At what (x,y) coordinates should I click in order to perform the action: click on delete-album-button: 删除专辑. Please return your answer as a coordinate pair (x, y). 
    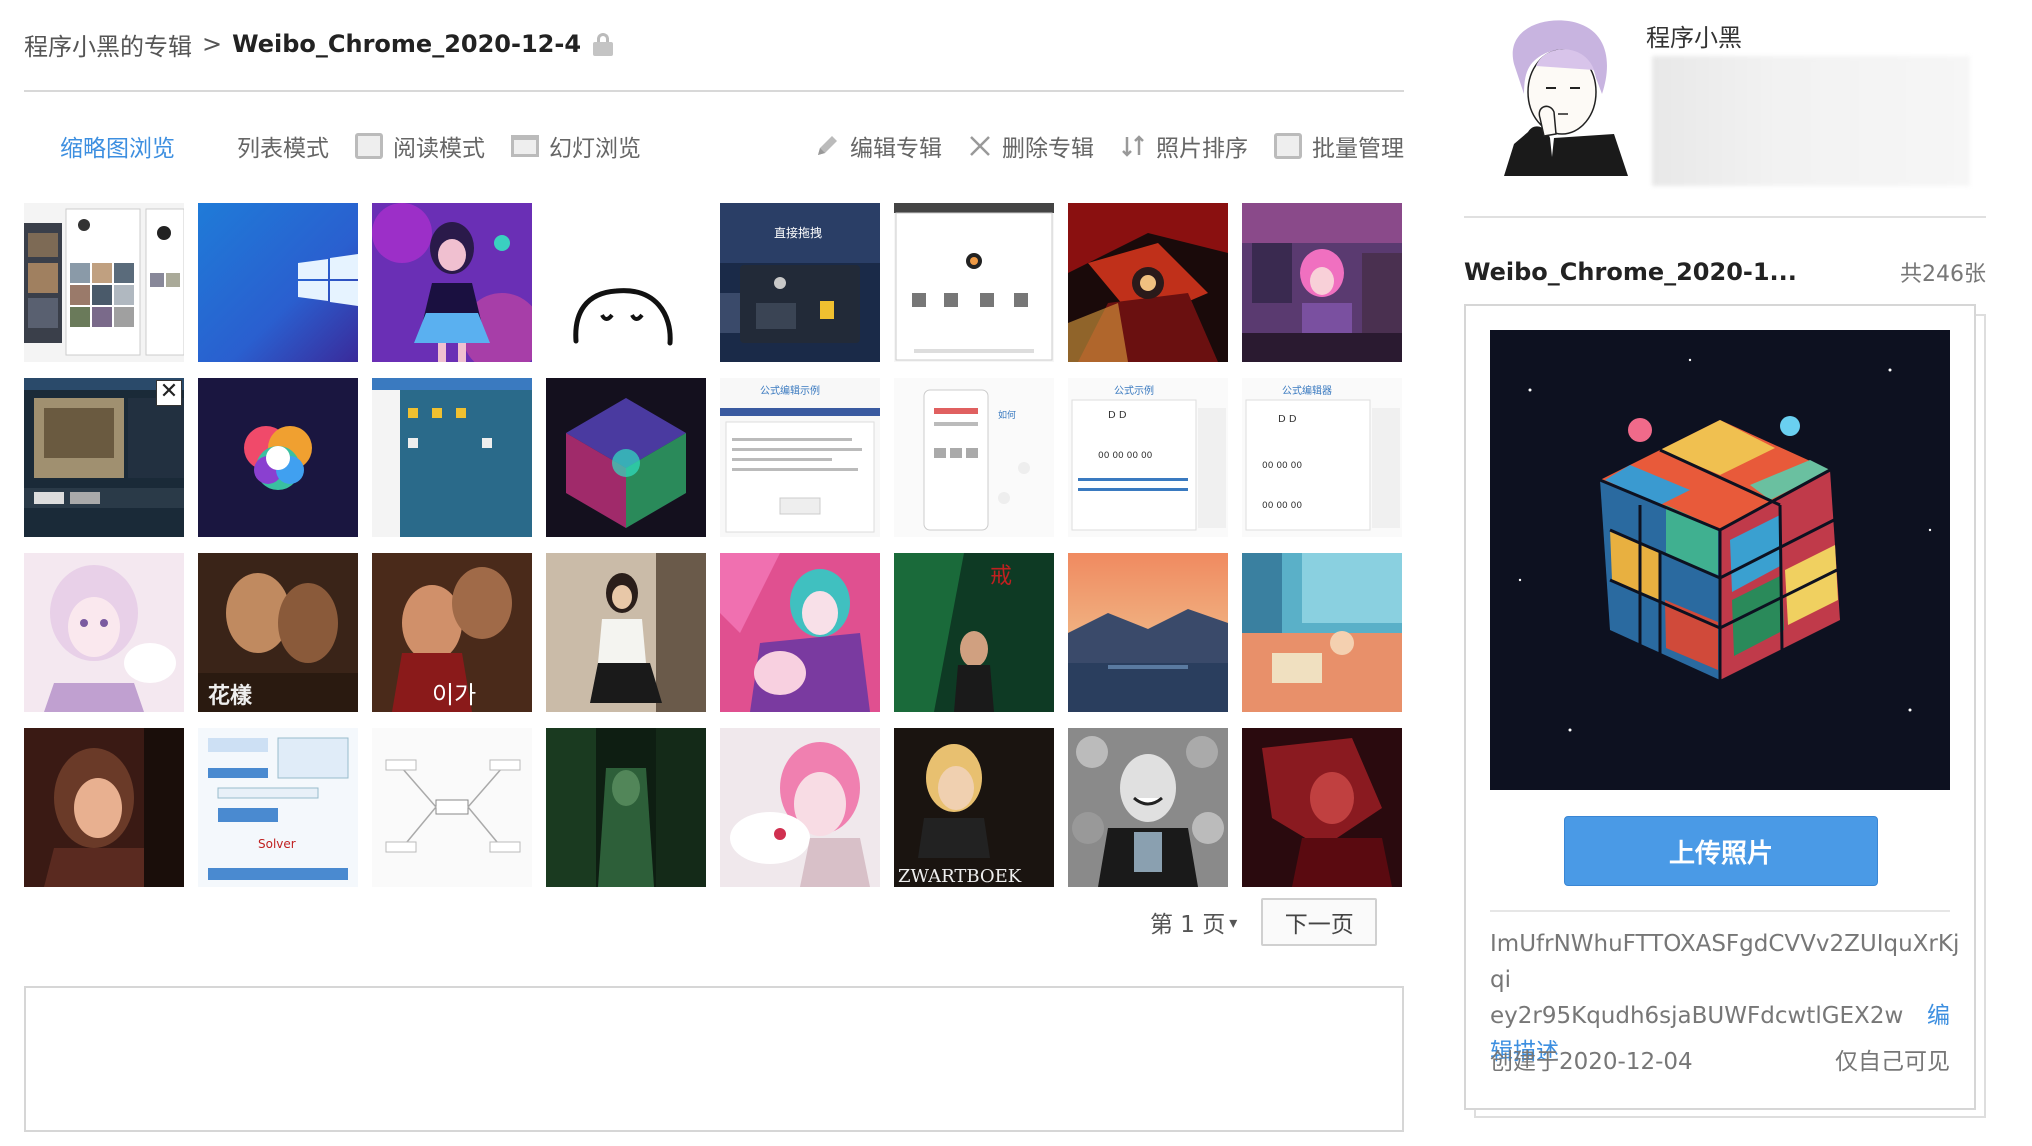
    Looking at the image, I should click on (1031, 146).